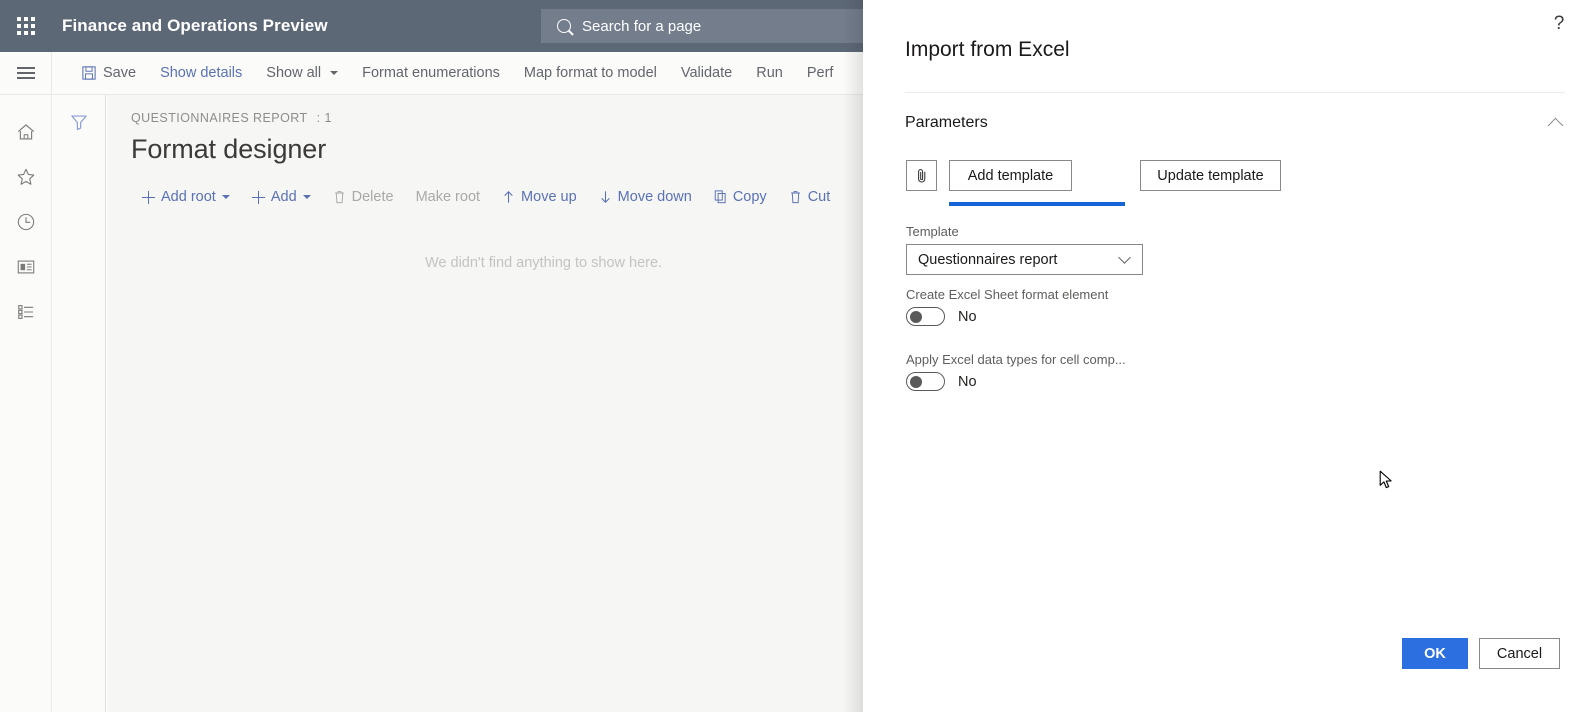 The width and height of the screenshot is (1589, 712). I want to click on delete-label: Delete, so click(372, 197).